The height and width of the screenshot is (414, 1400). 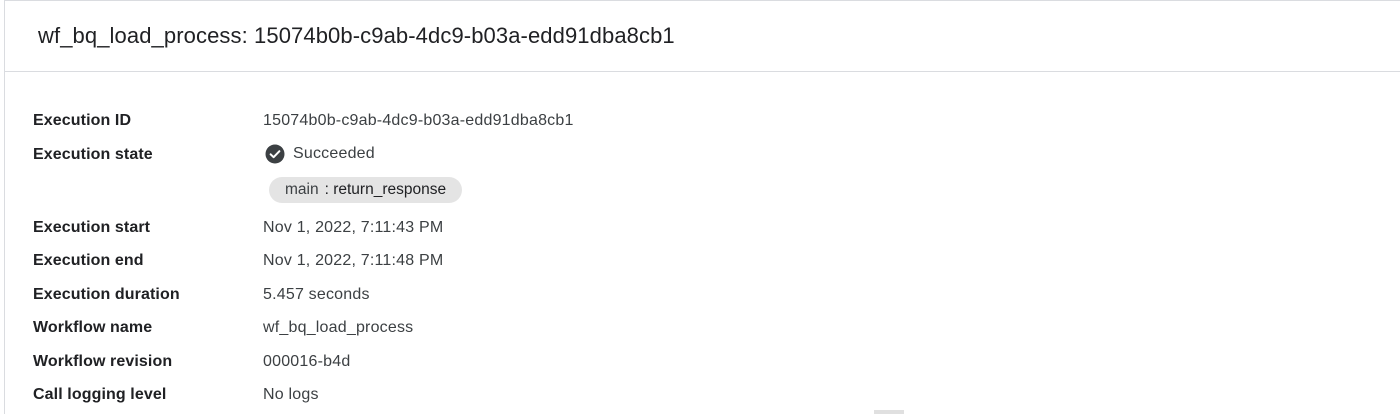 I want to click on execution-start-value: Nov 1, 2022, 7:11:43 PM, so click(x=353, y=227).